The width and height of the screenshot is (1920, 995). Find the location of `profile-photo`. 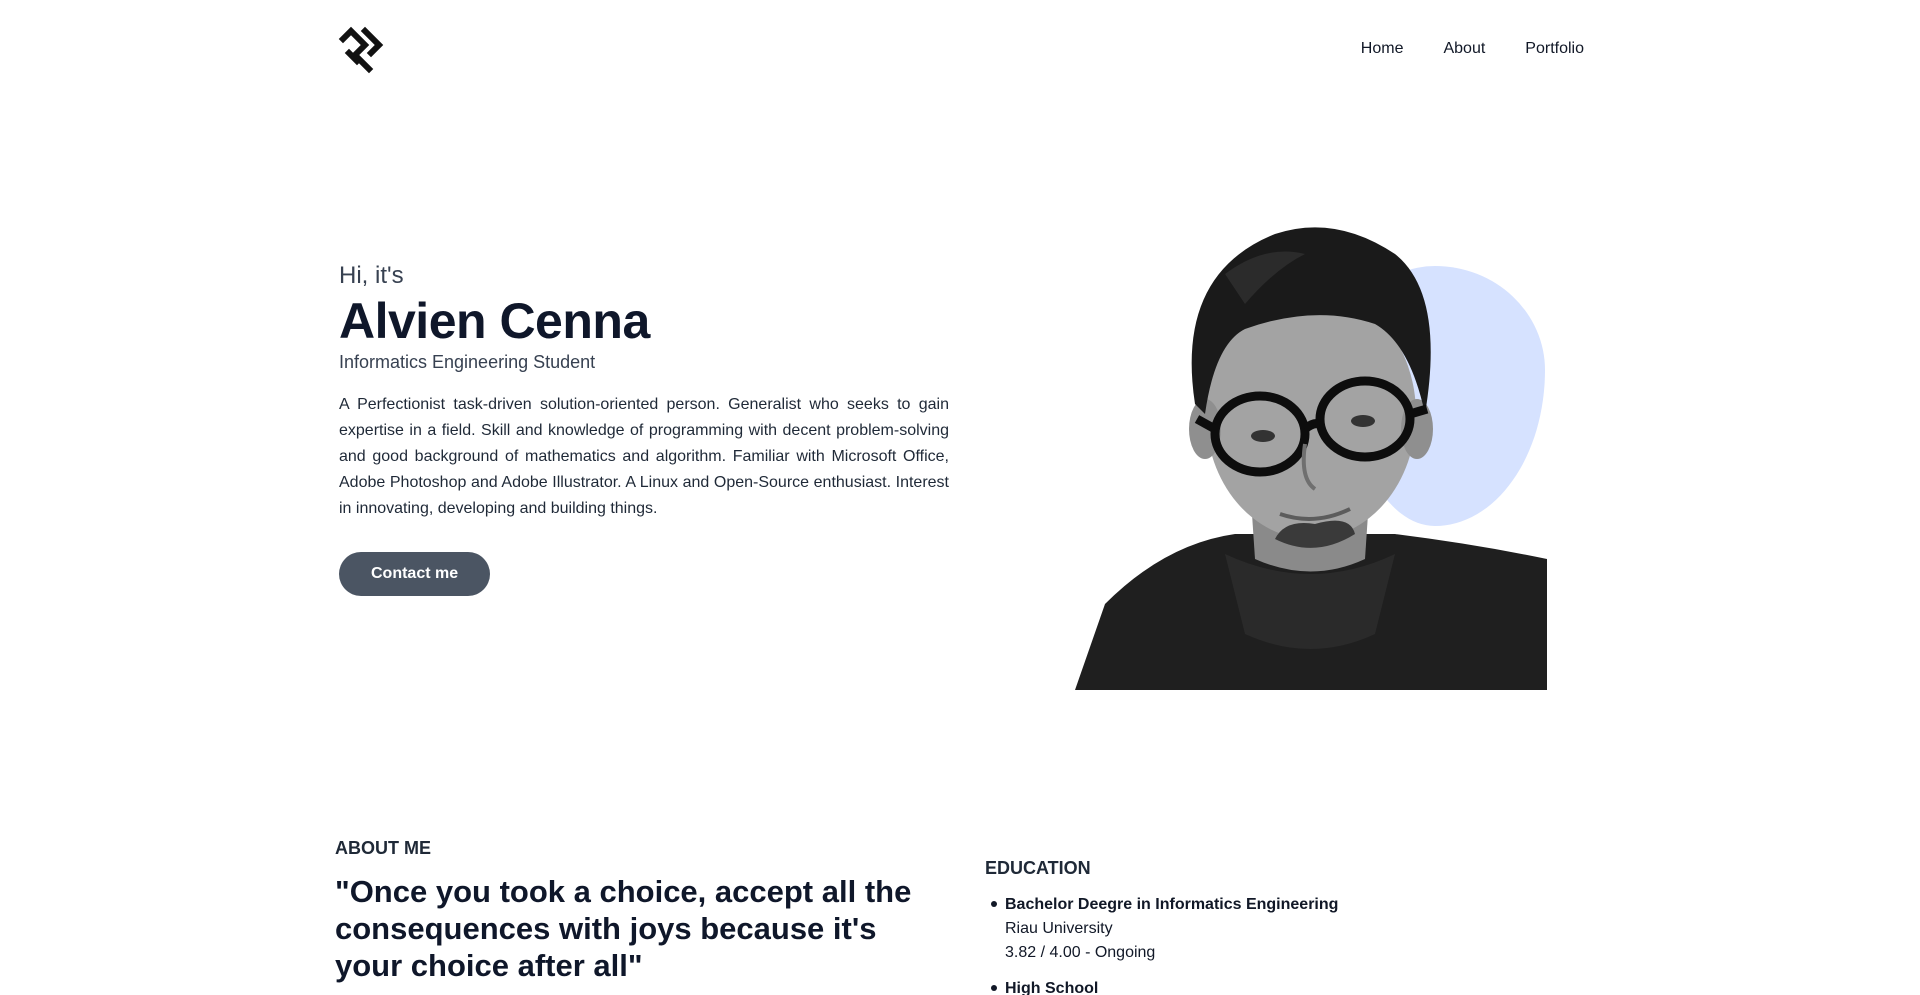

profile-photo is located at coordinates (1311, 458).